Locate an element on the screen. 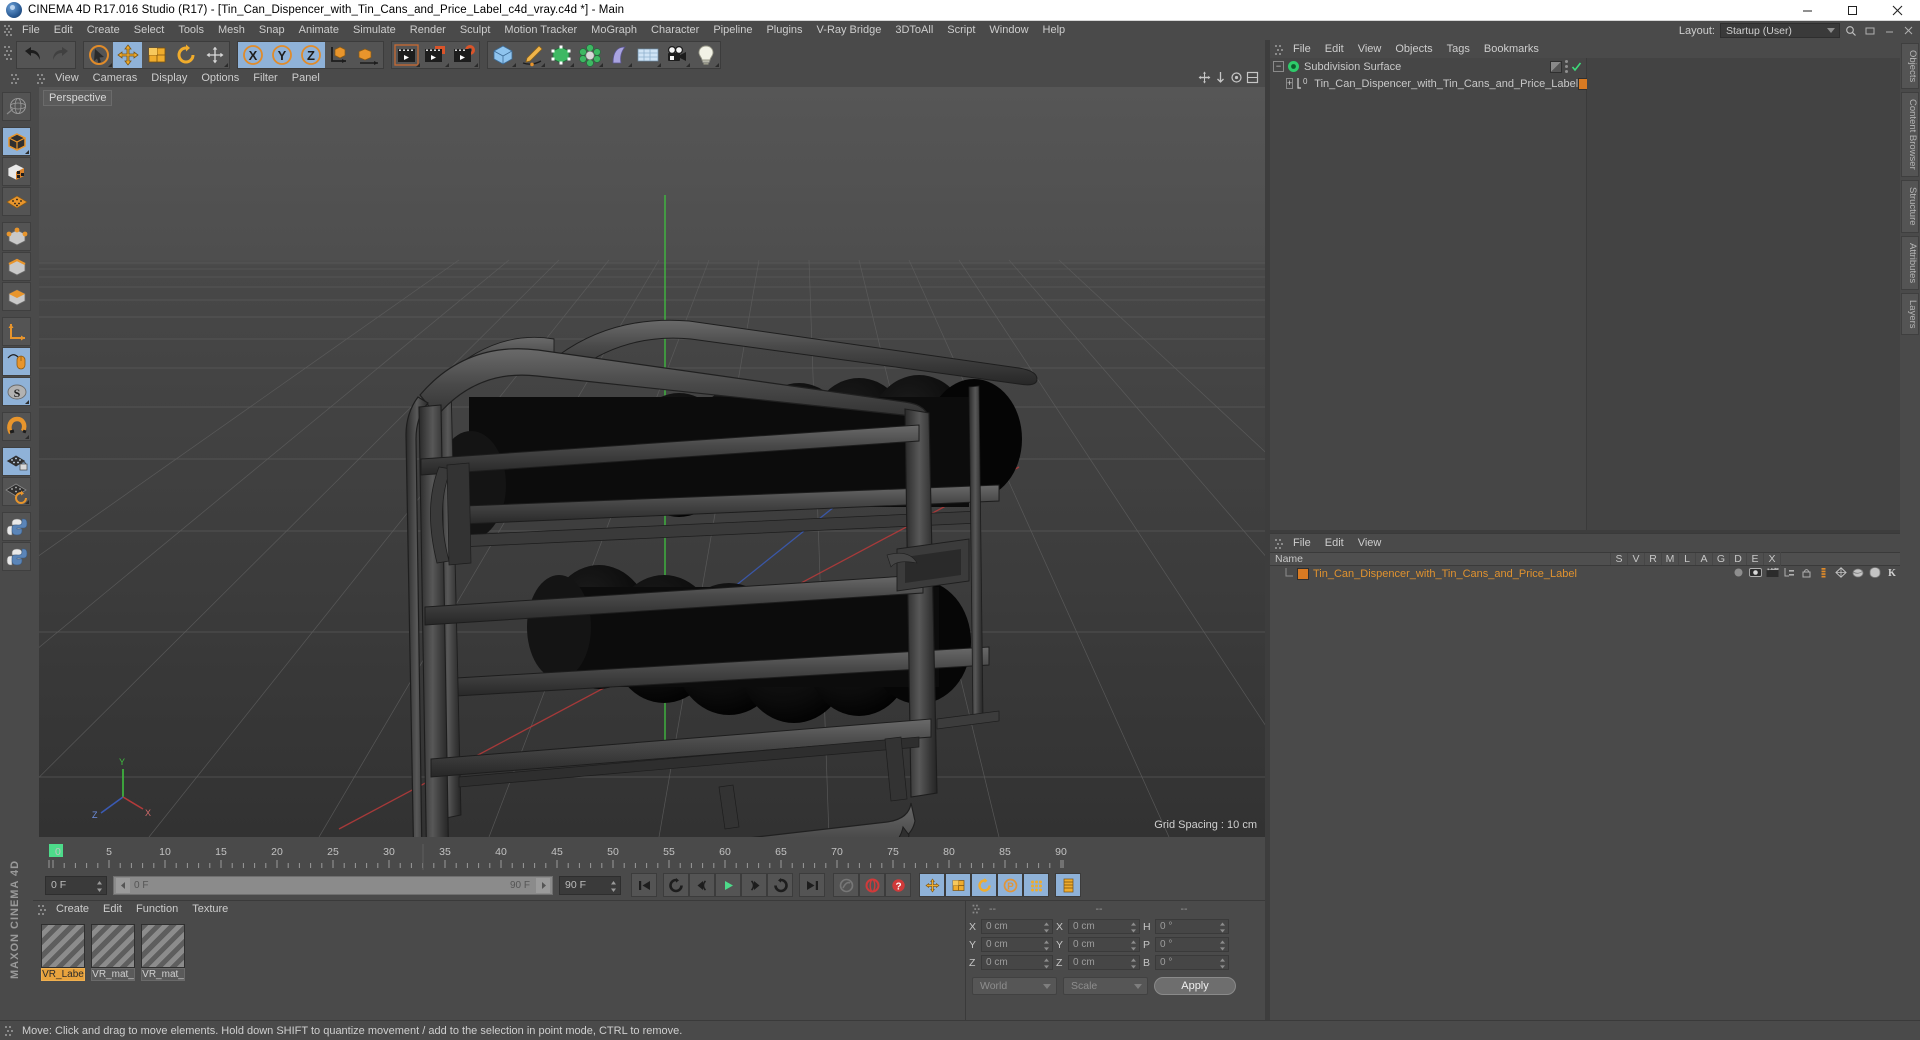 This screenshot has width=1920, height=1040. coord-x-position-field: 0 cm is located at coordinates (1017, 926).